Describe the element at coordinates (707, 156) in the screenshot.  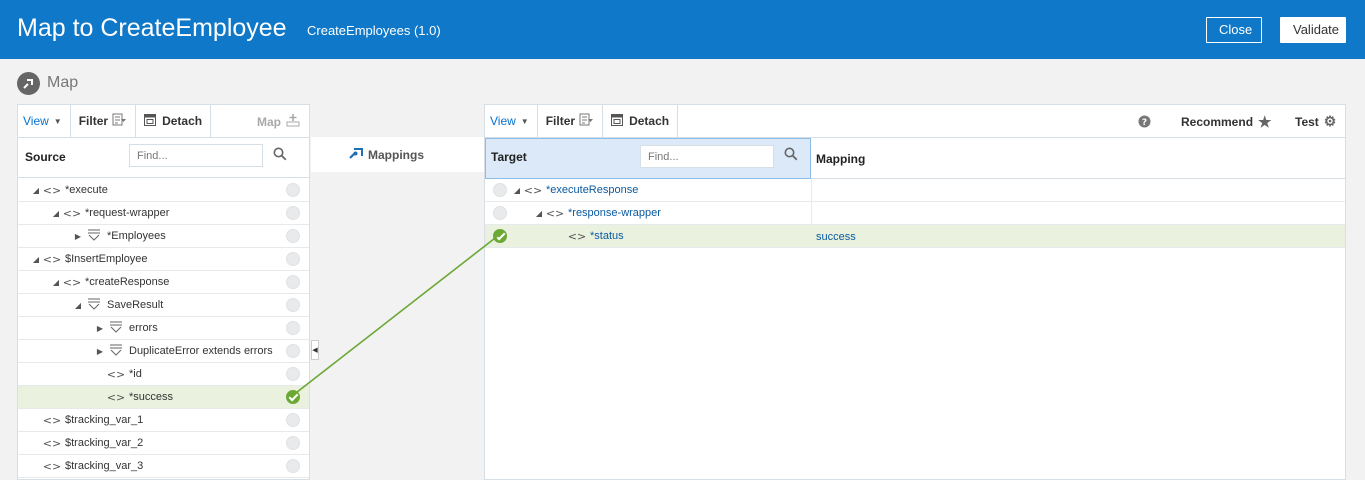
I see `target-find-input` at that location.